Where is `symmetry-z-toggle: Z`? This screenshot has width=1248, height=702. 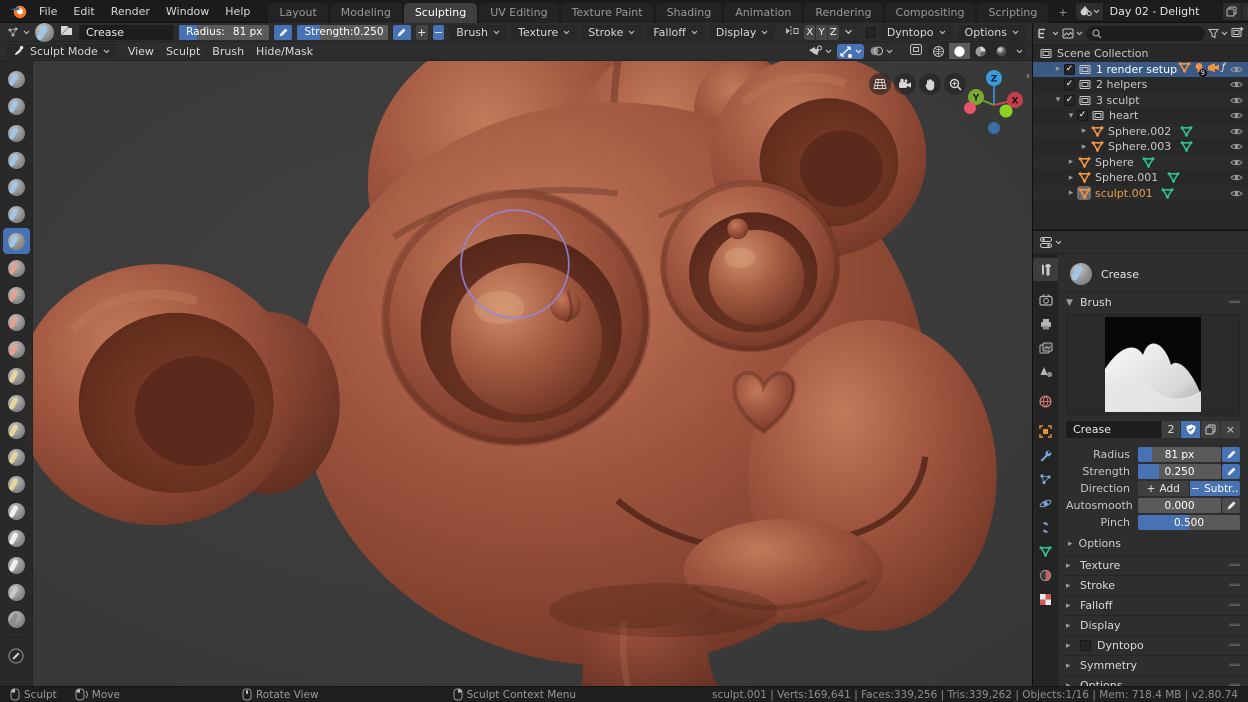
symmetry-z-toggle: Z is located at coordinates (833, 32).